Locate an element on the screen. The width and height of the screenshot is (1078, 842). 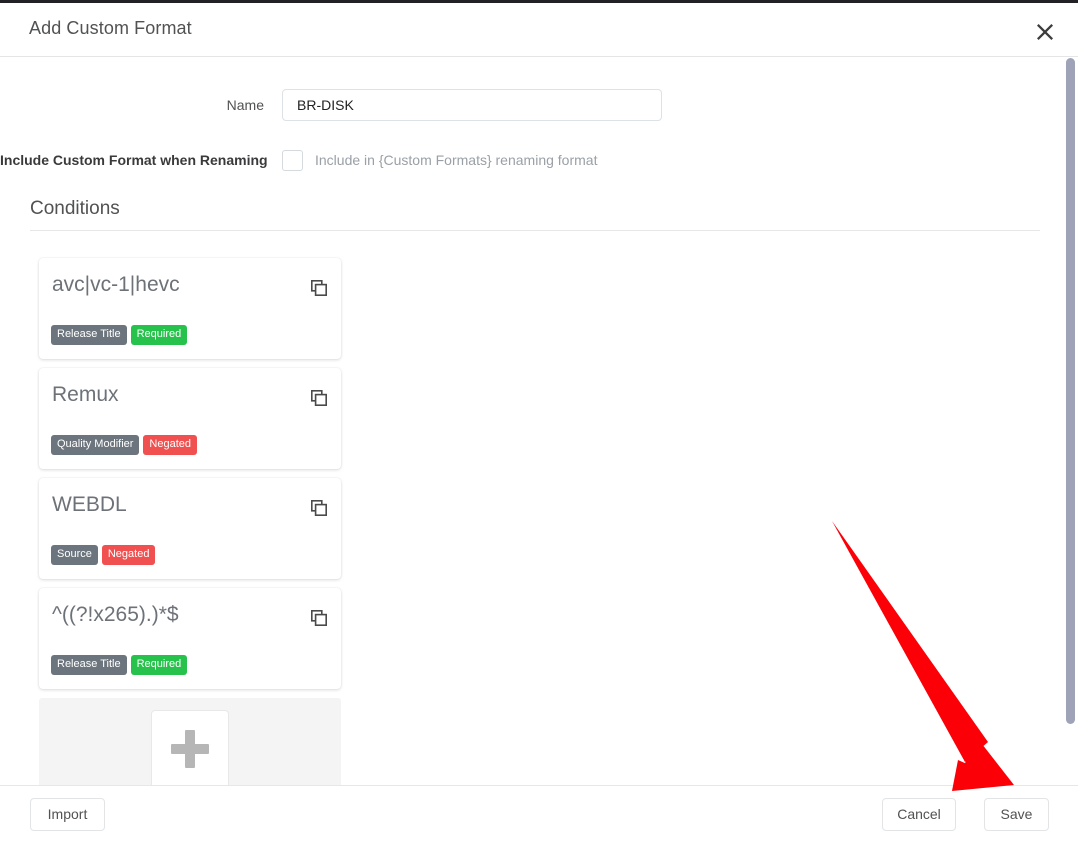
condition-name: WEBDL is located at coordinates (89, 504).